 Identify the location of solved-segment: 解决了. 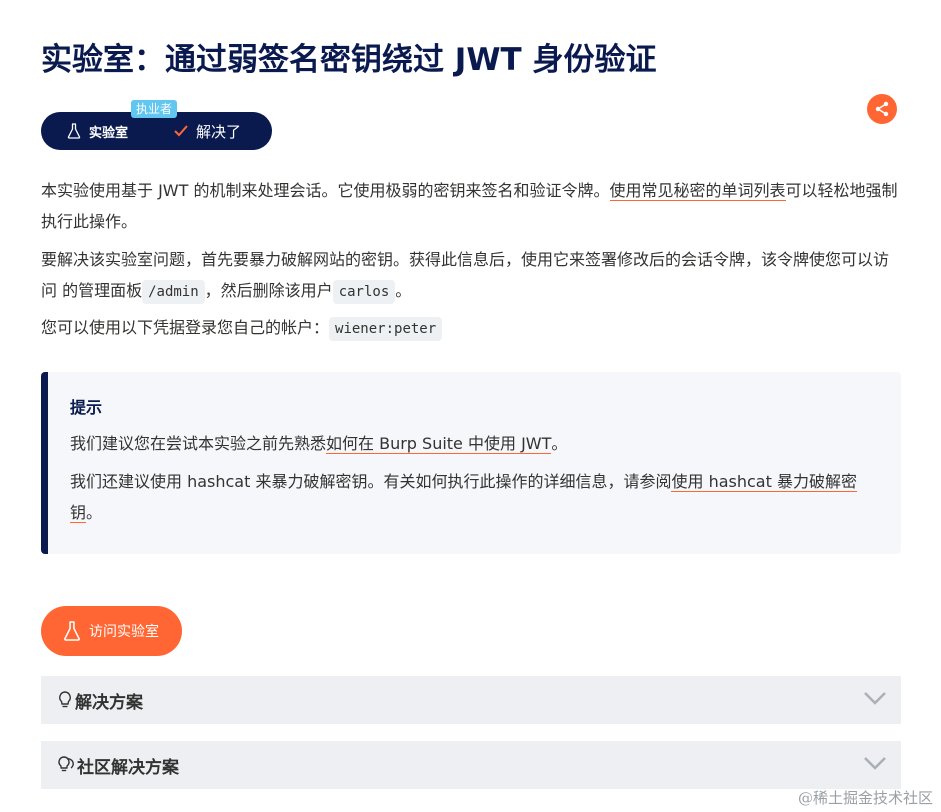
(207, 131).